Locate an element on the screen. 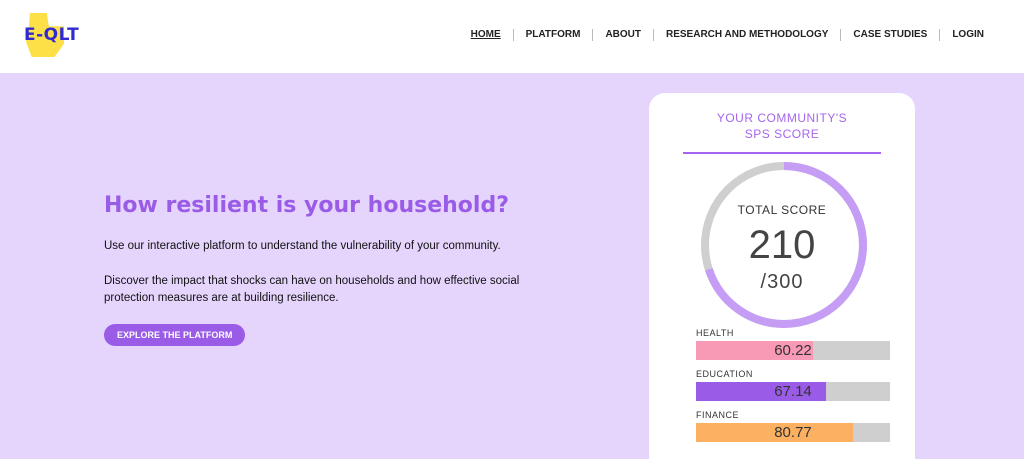 This screenshot has height=459, width=1024. finance-bar: 80.77 is located at coordinates (793, 432).